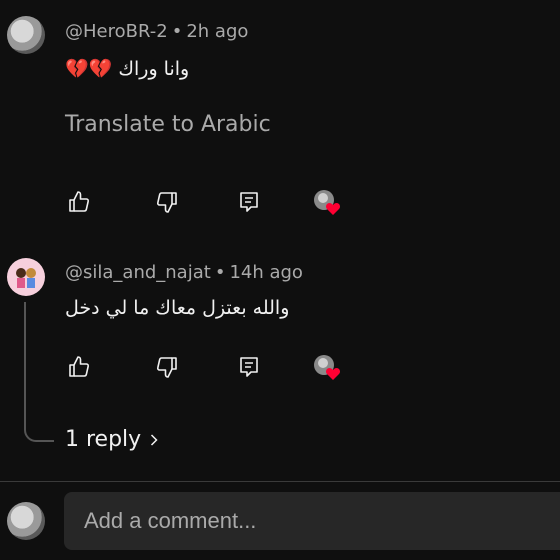 Image resolution: width=560 pixels, height=560 pixels. I want to click on comment-composer, so click(312, 521).